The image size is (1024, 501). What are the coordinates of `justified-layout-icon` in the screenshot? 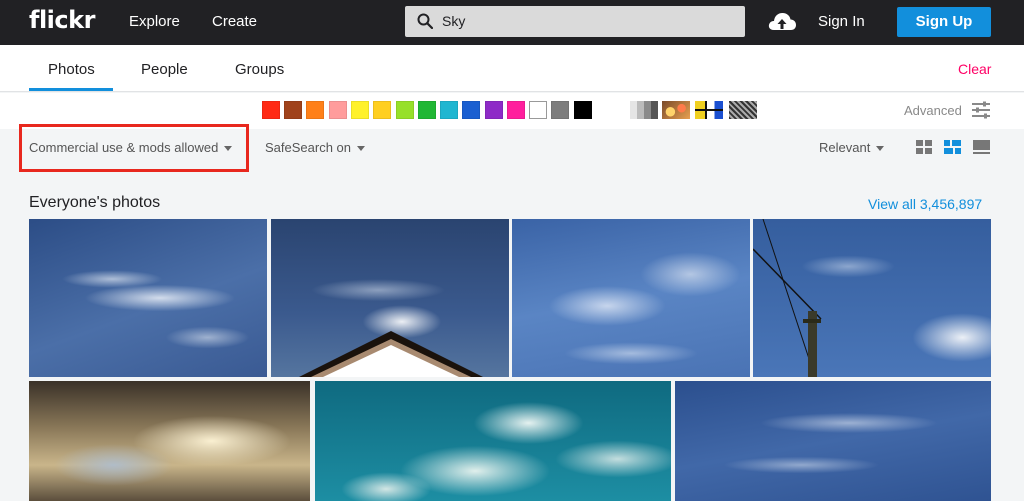 It's located at (952, 147).